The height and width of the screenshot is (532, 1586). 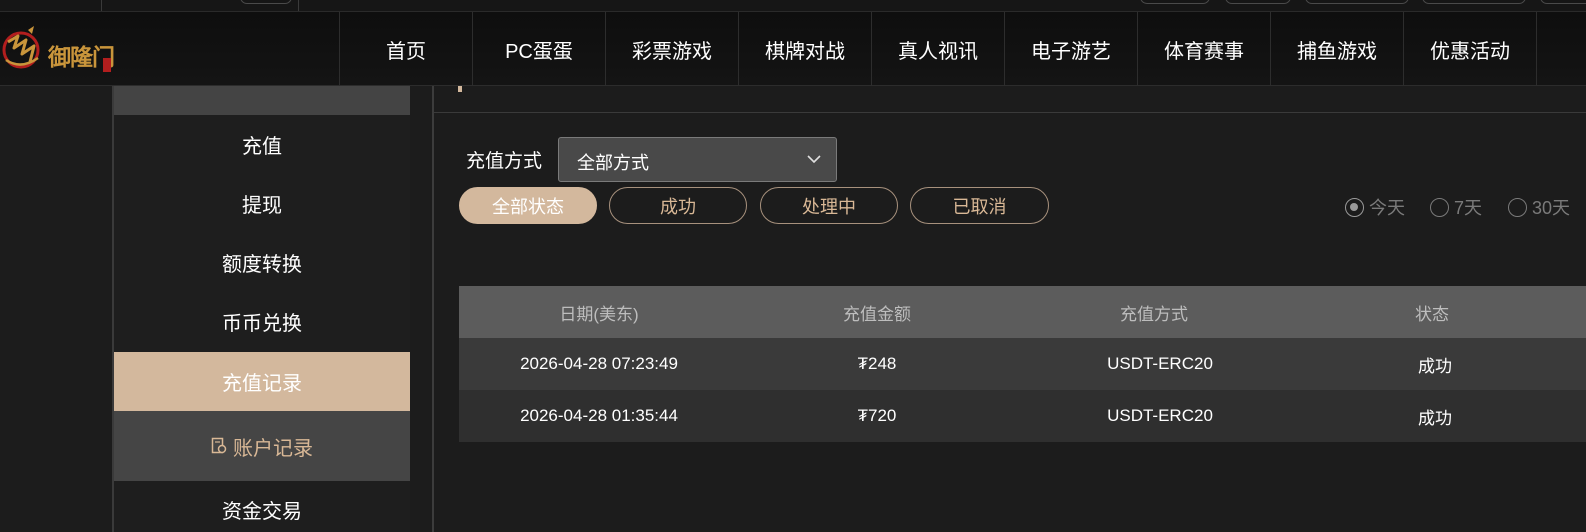 I want to click on date-range-30d: 30天, so click(x=1539, y=207).